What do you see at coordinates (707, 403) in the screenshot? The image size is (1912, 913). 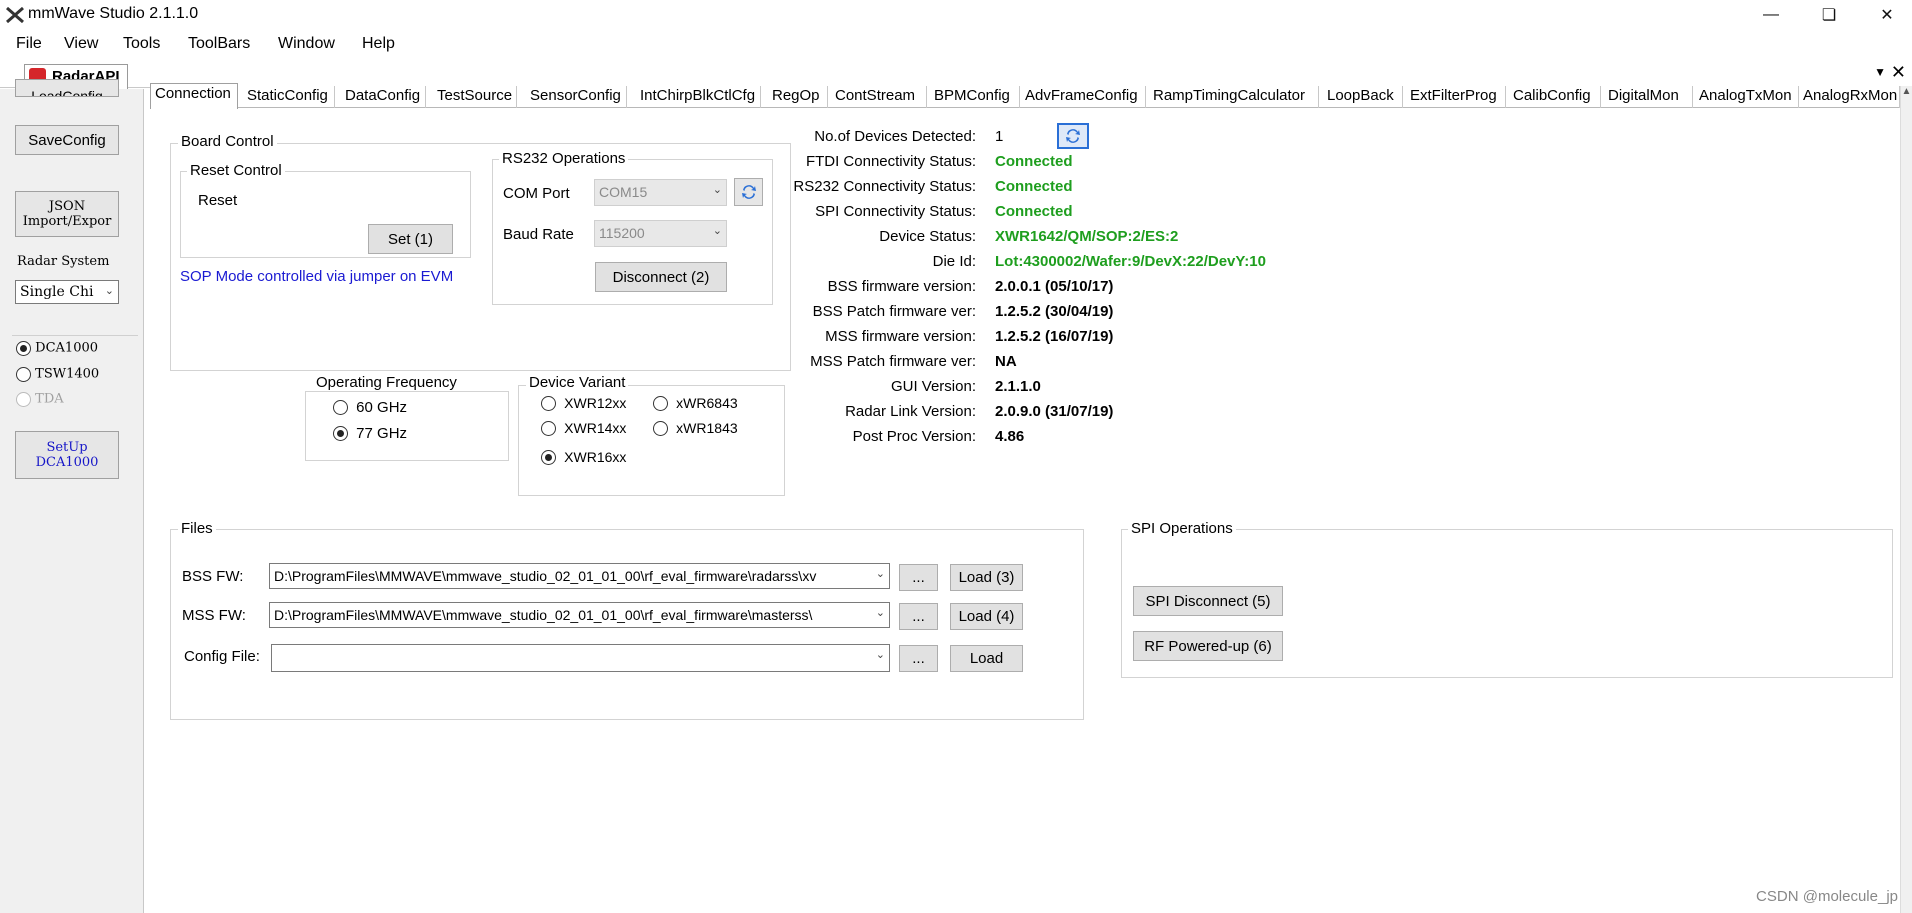 I see `radio-xwr6843-label: xWR6843` at bounding box center [707, 403].